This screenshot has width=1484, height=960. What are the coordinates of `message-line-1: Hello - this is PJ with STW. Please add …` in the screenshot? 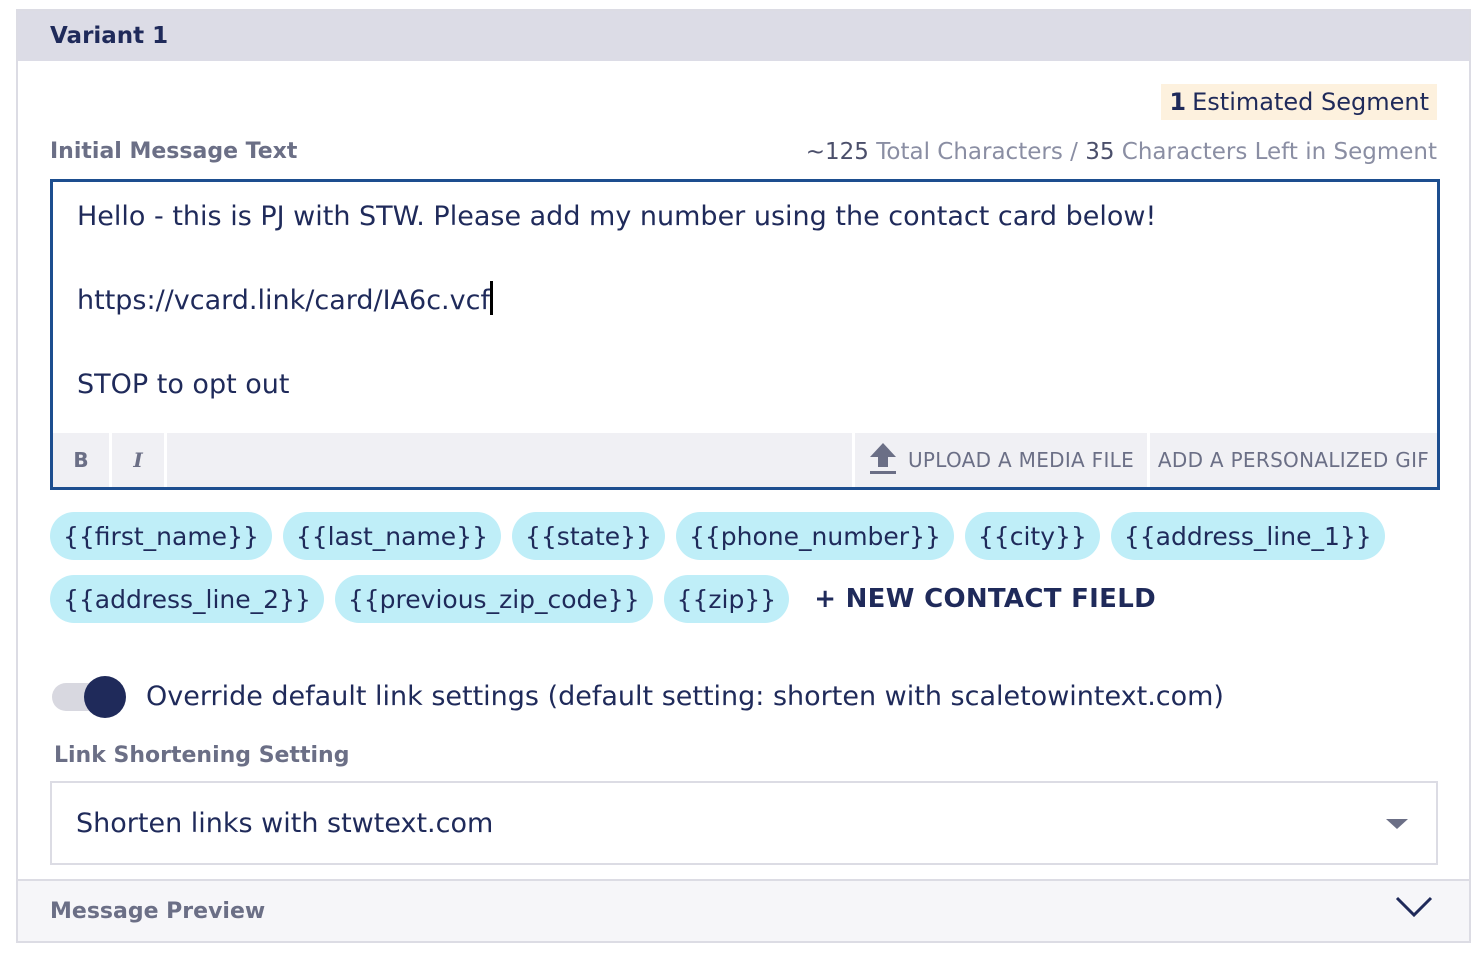 It's located at (617, 216).